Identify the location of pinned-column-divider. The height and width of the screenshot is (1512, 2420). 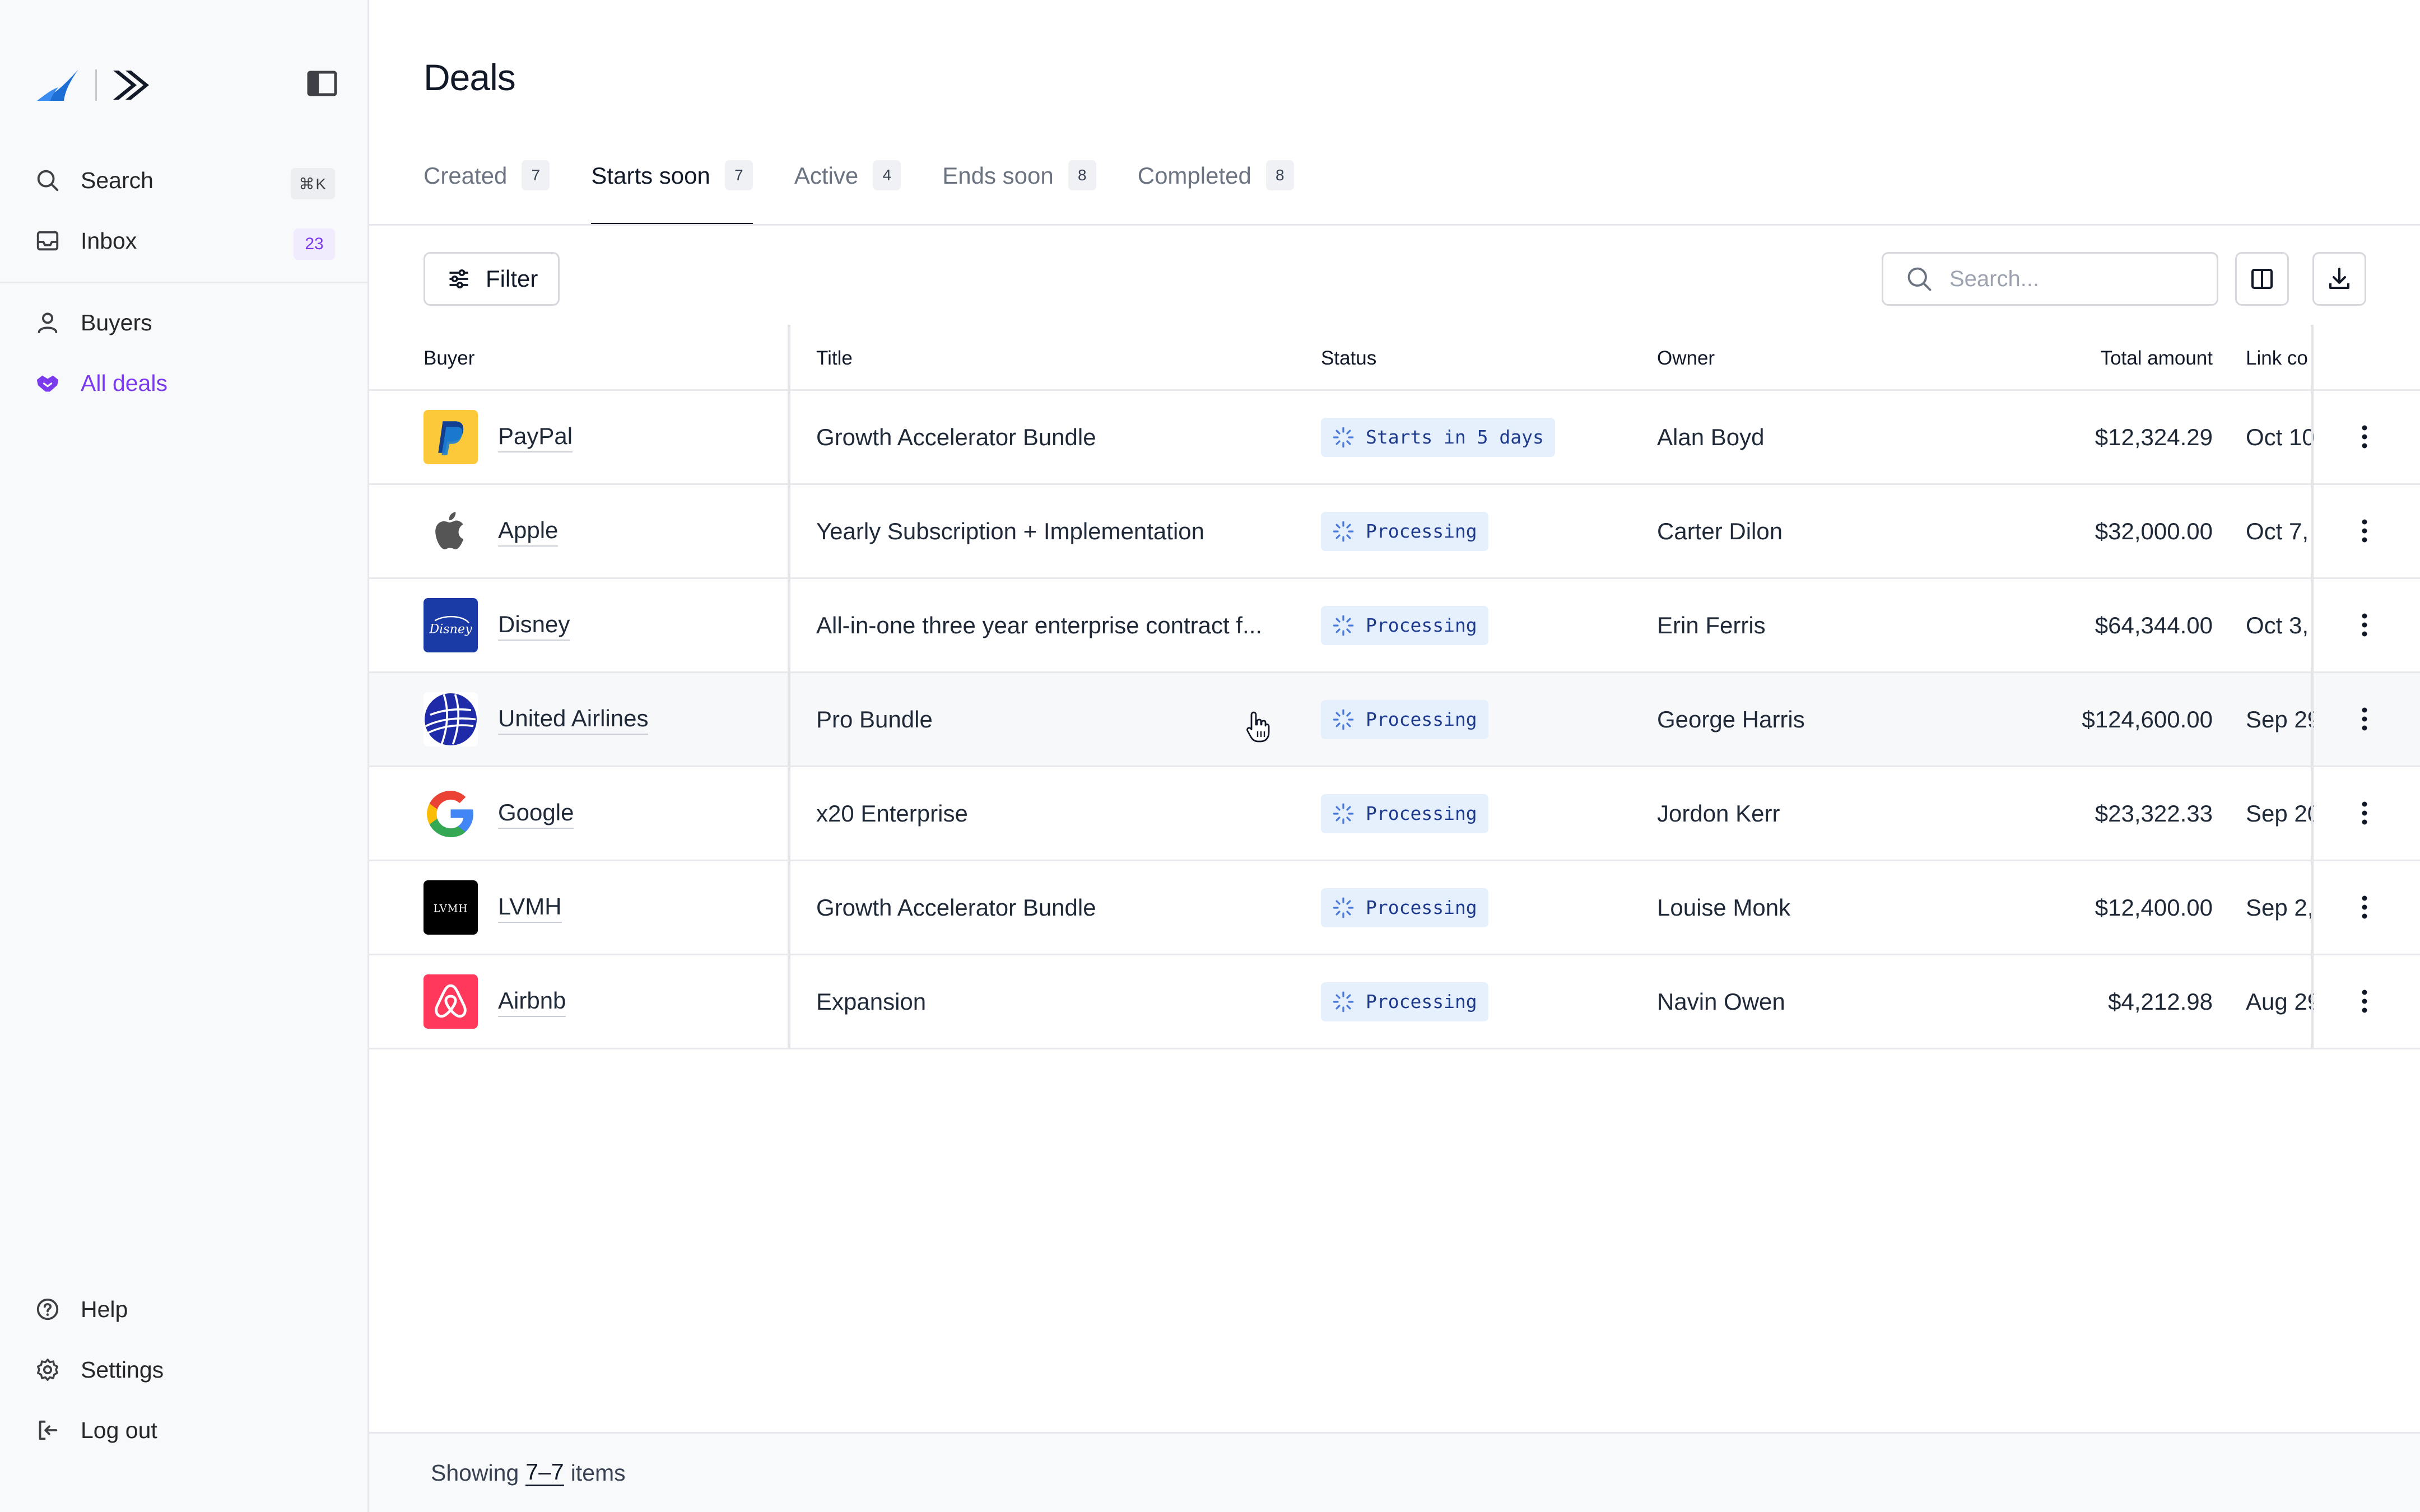
(789, 687).